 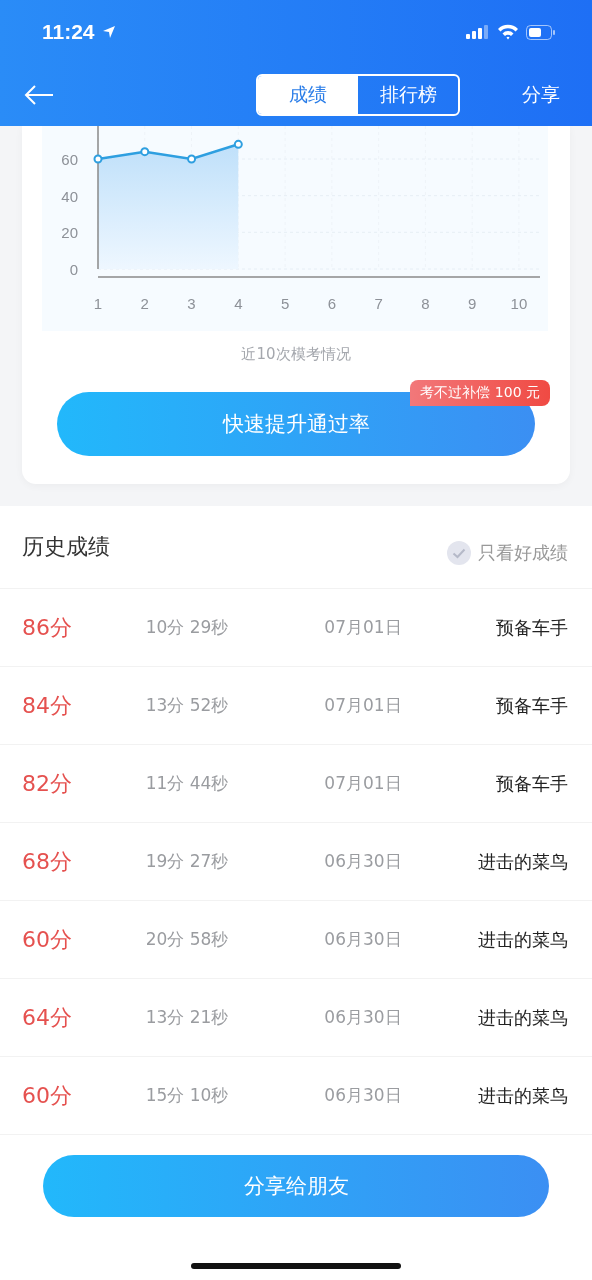 I want to click on x-tick-label: 9, so click(x=472, y=303).